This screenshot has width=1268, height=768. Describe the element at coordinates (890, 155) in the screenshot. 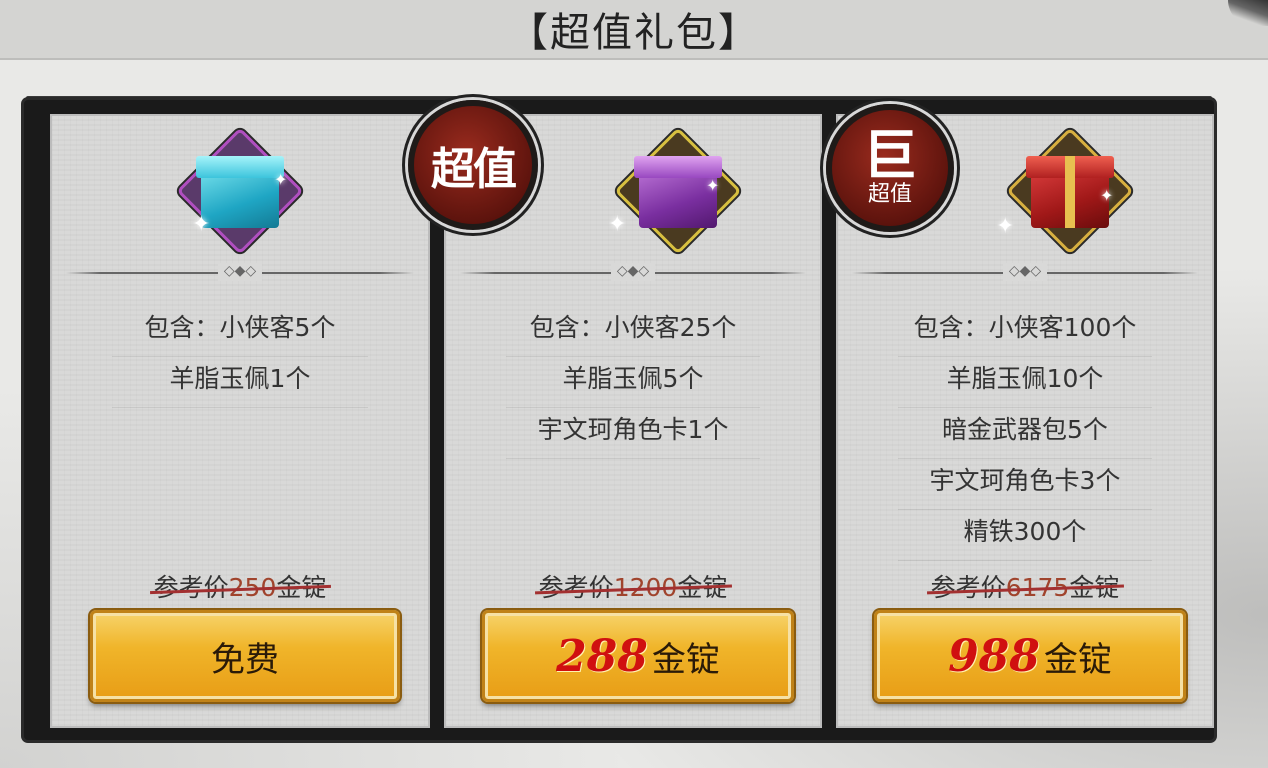

I see `badge-char: 巨` at that location.